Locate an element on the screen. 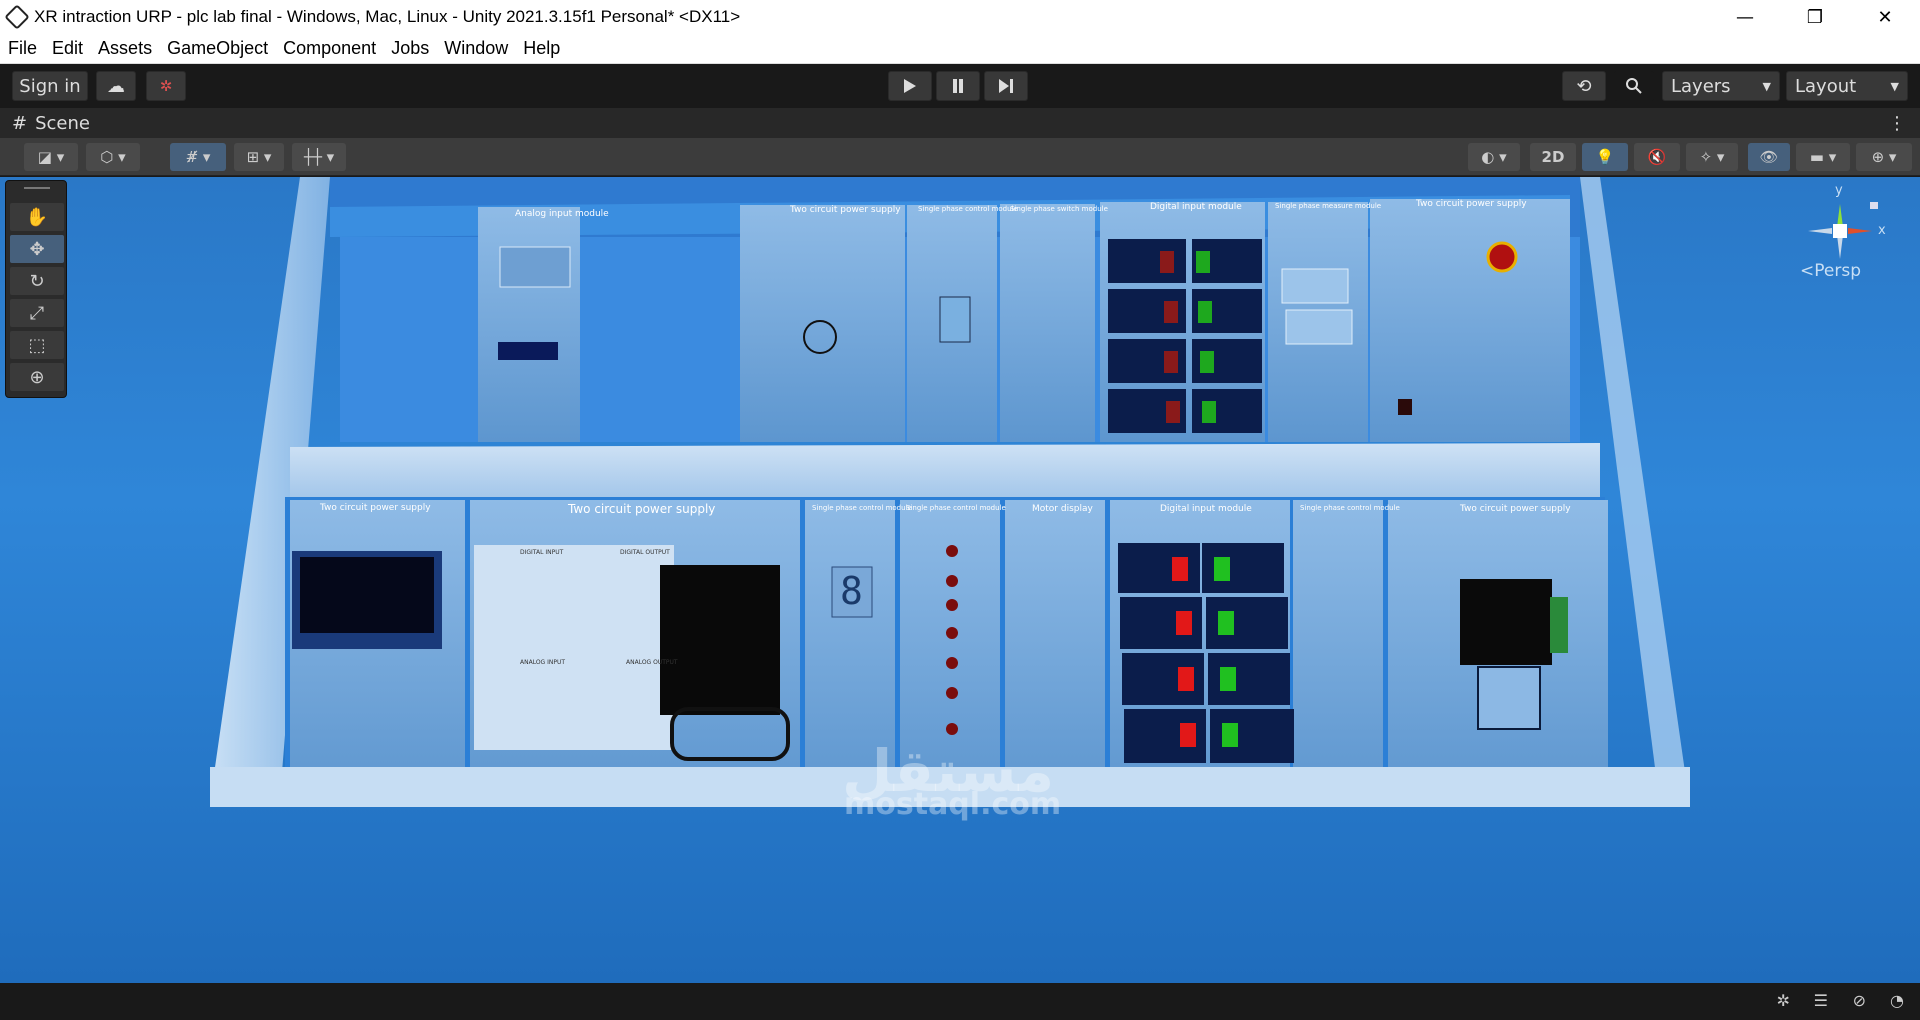  plc-label: DIGITAL OUTPUT is located at coordinates (645, 552).